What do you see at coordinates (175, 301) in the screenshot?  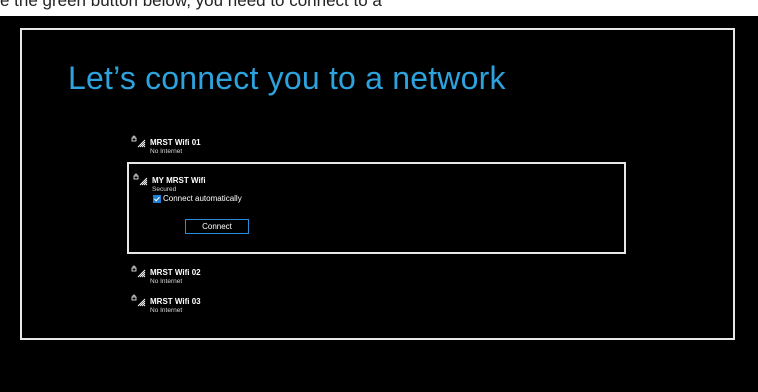 I see `network-name: MRST Wifi 03` at bounding box center [175, 301].